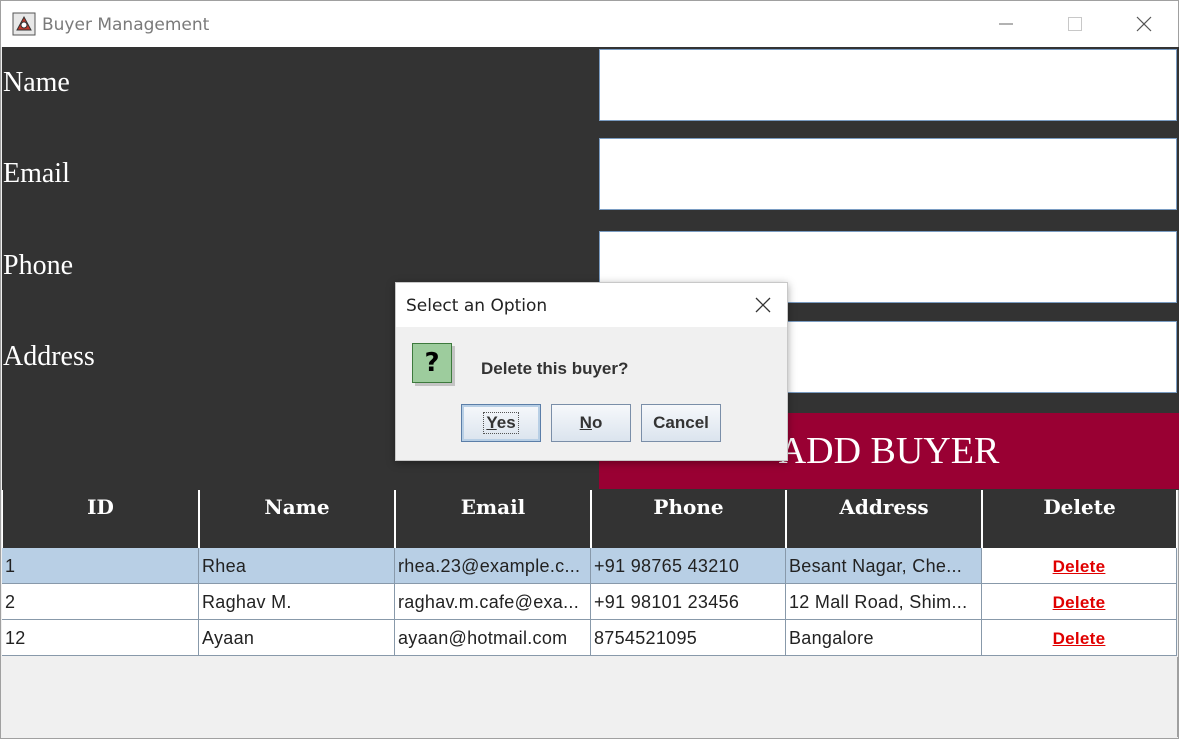  I want to click on table-header: ID Name Email Phone Address Delete, so click(589, 519).